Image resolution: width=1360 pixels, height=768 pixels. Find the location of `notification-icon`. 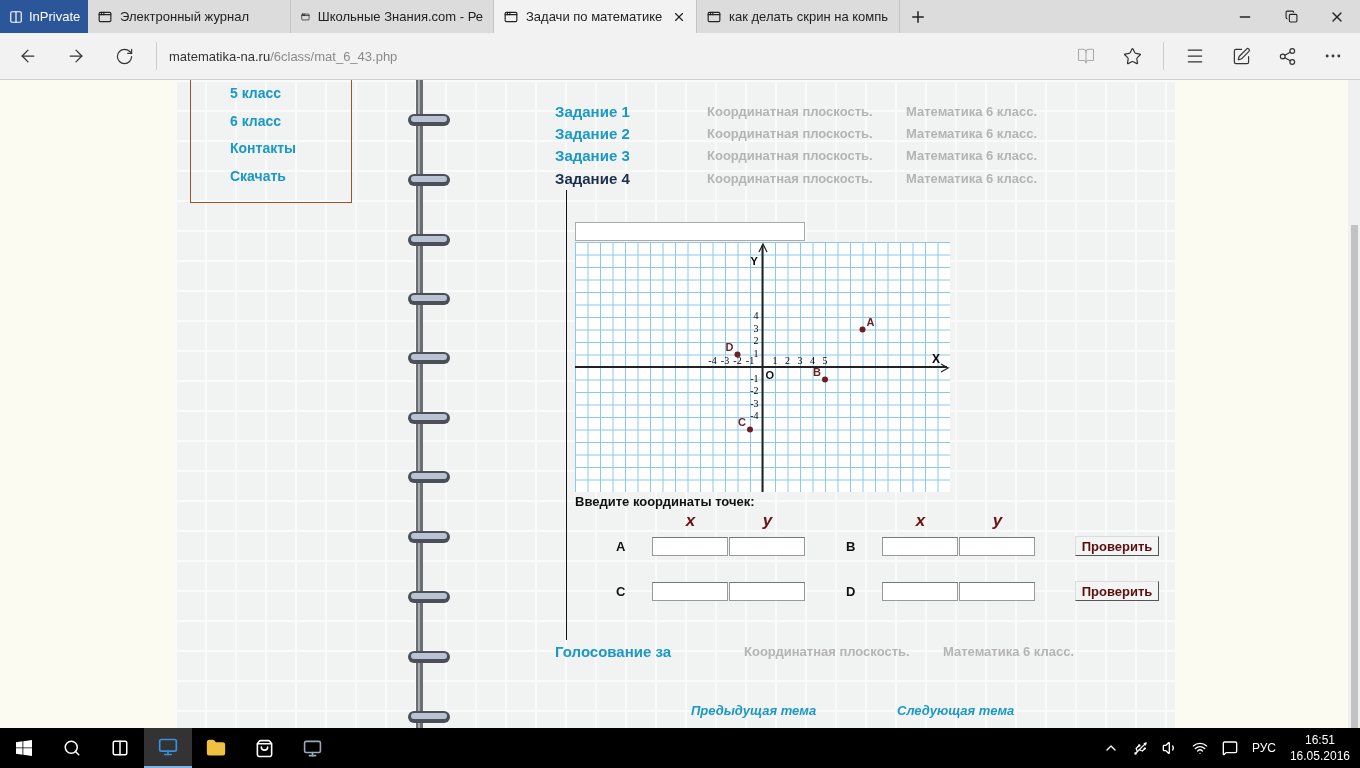

notification-icon is located at coordinates (1229, 748).